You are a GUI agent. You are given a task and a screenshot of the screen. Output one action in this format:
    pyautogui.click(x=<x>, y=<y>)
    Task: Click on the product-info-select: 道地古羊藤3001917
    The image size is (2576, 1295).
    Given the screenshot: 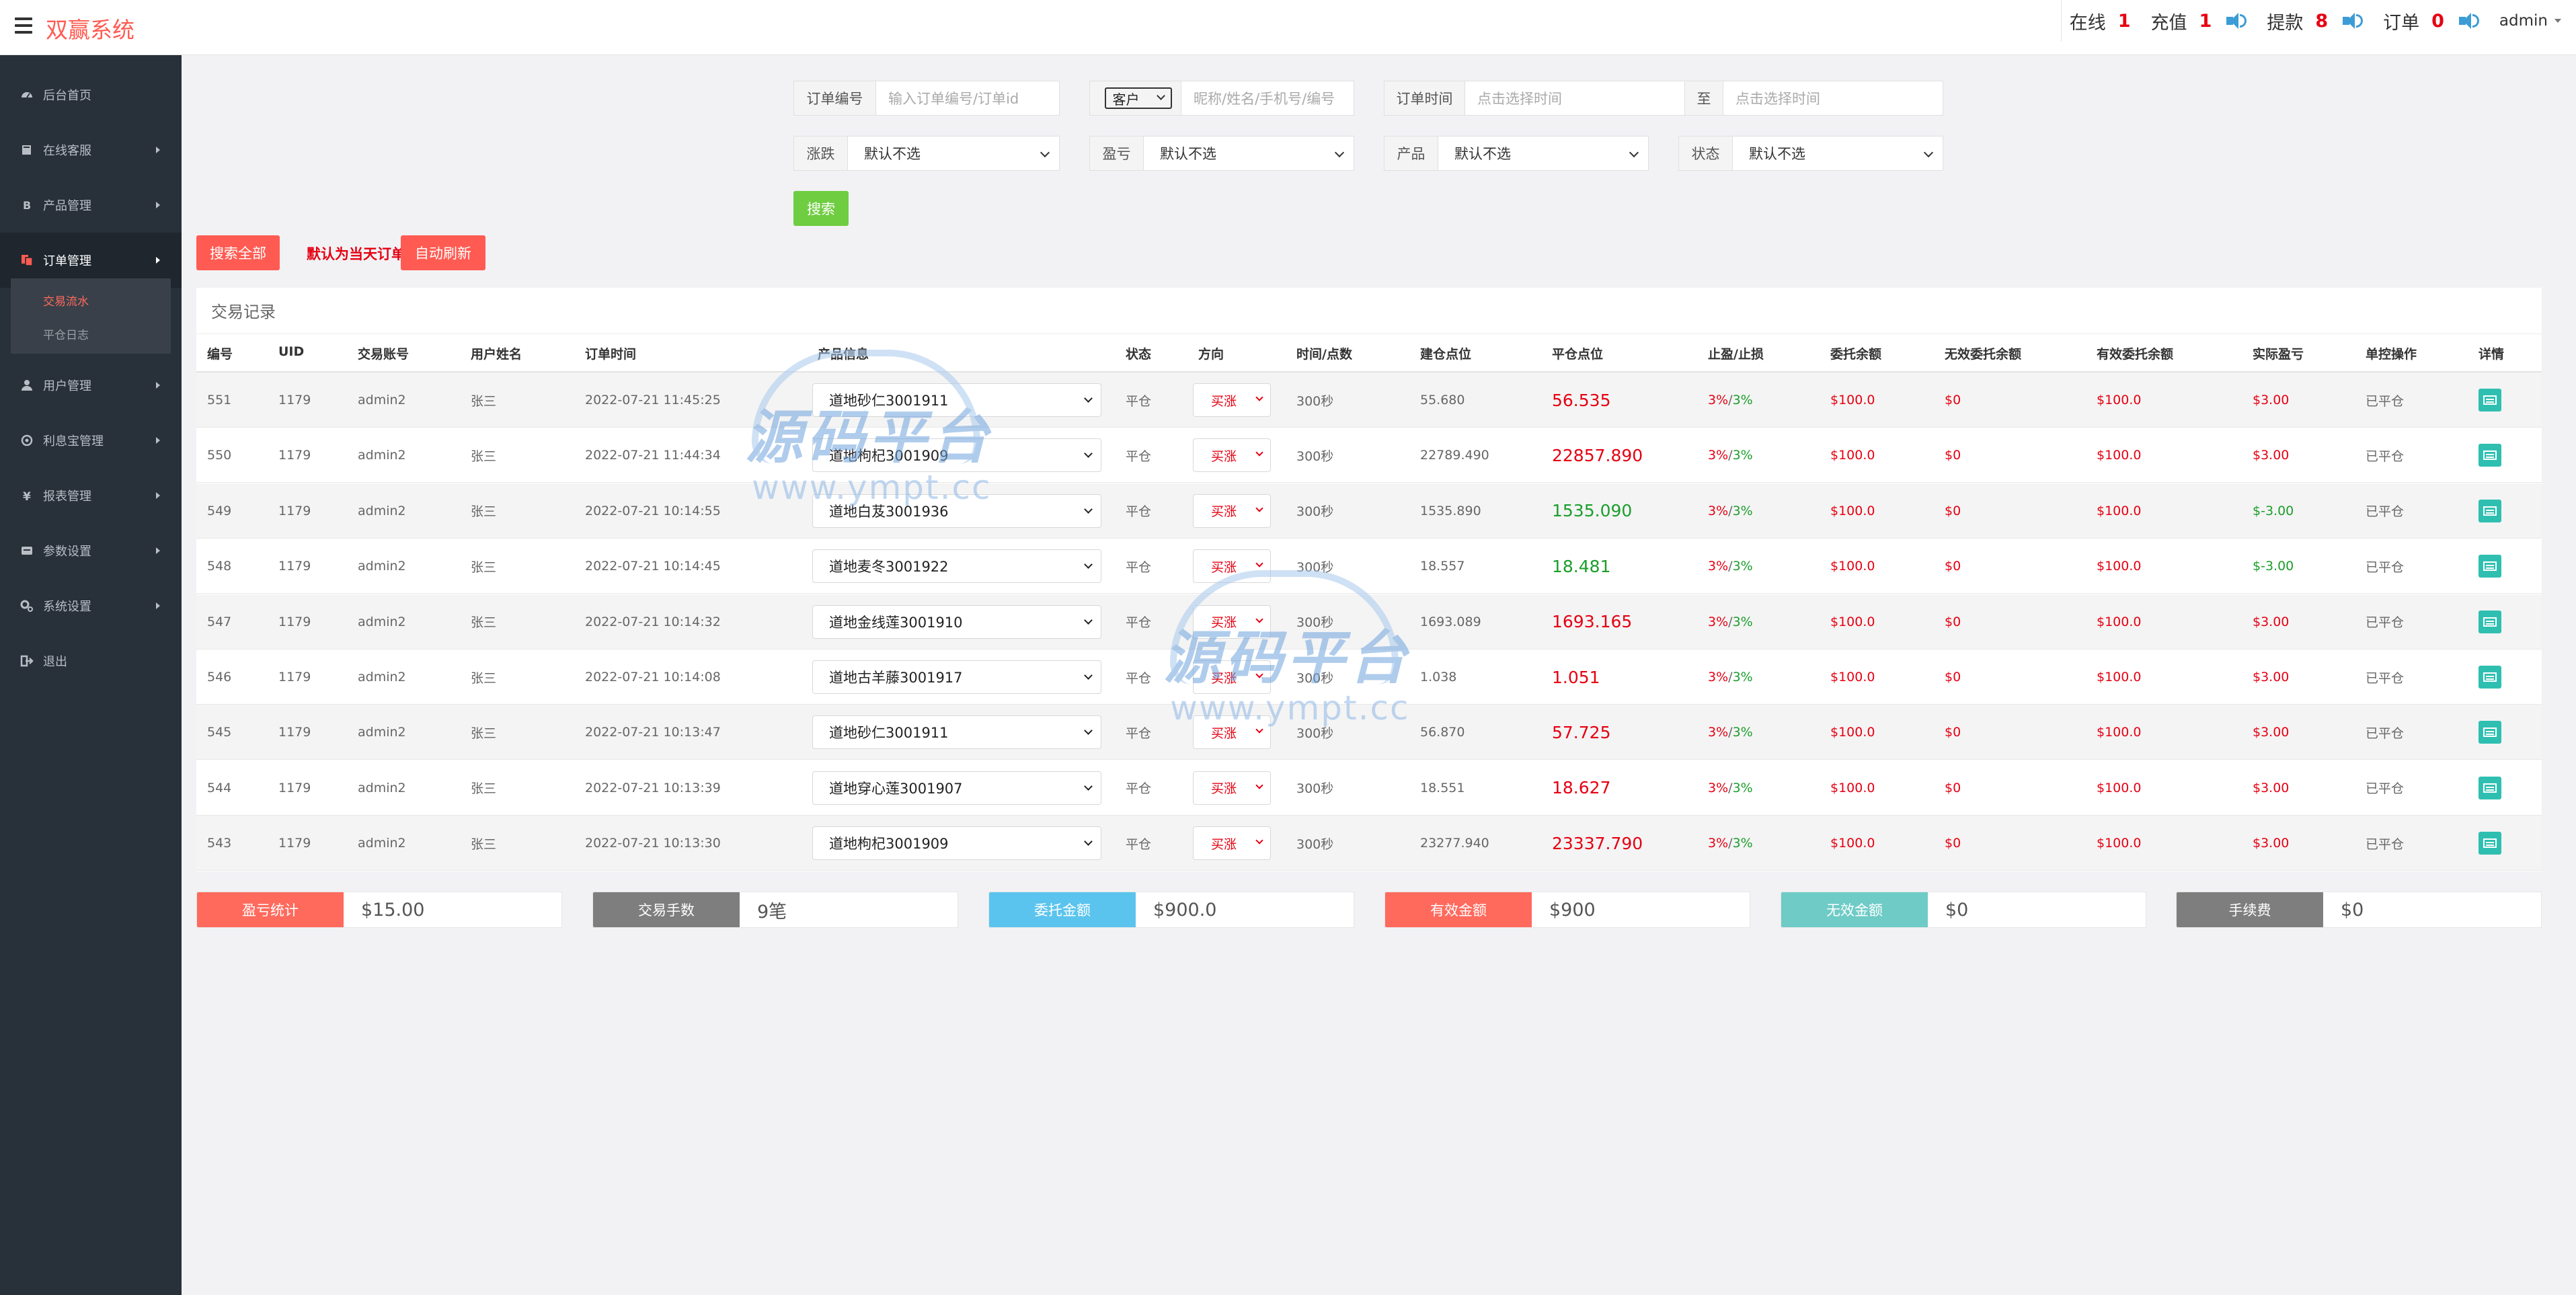 What is the action you would take?
    pyautogui.click(x=957, y=677)
    